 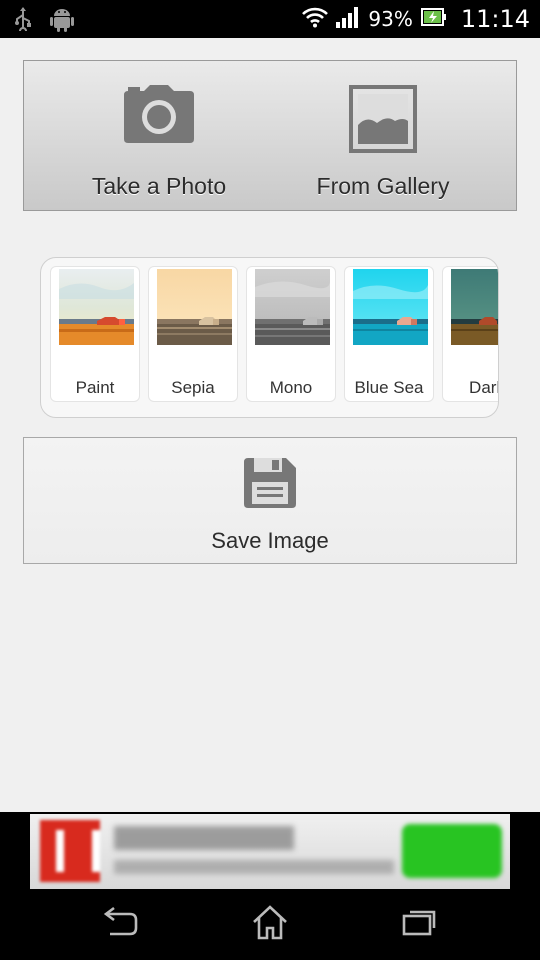 I want to click on back-button, so click(x=120, y=926).